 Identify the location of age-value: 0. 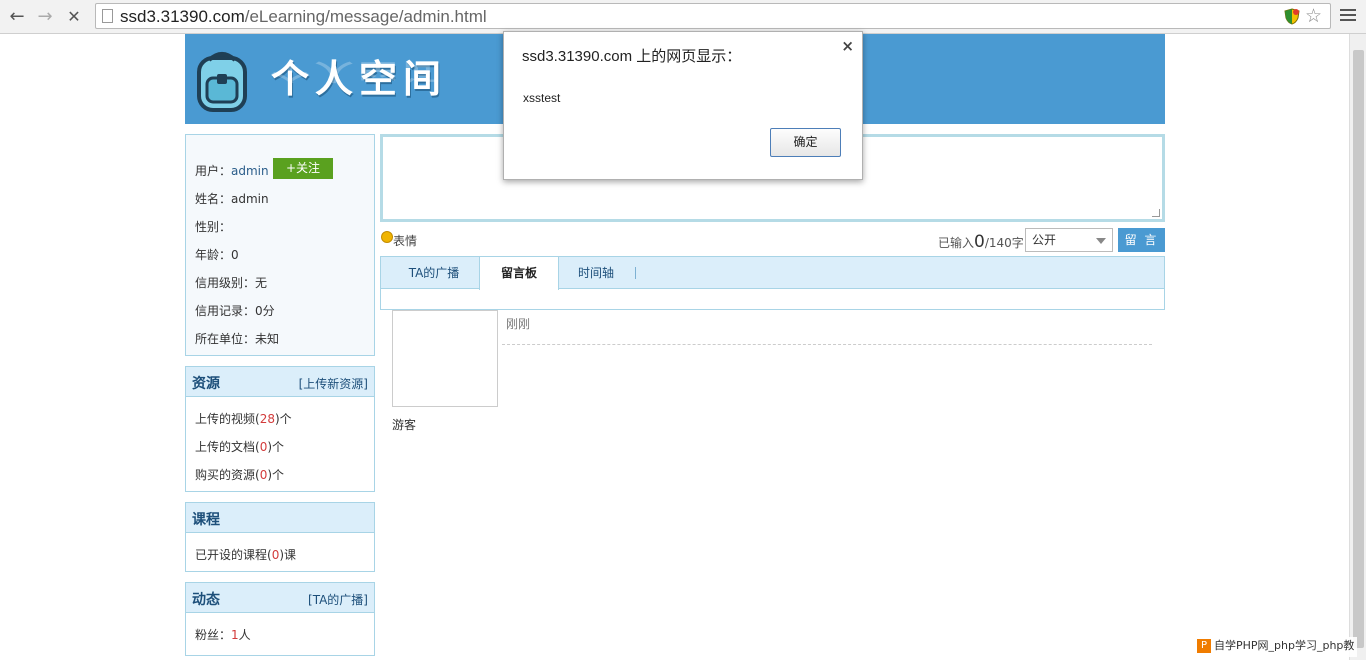
(235, 255).